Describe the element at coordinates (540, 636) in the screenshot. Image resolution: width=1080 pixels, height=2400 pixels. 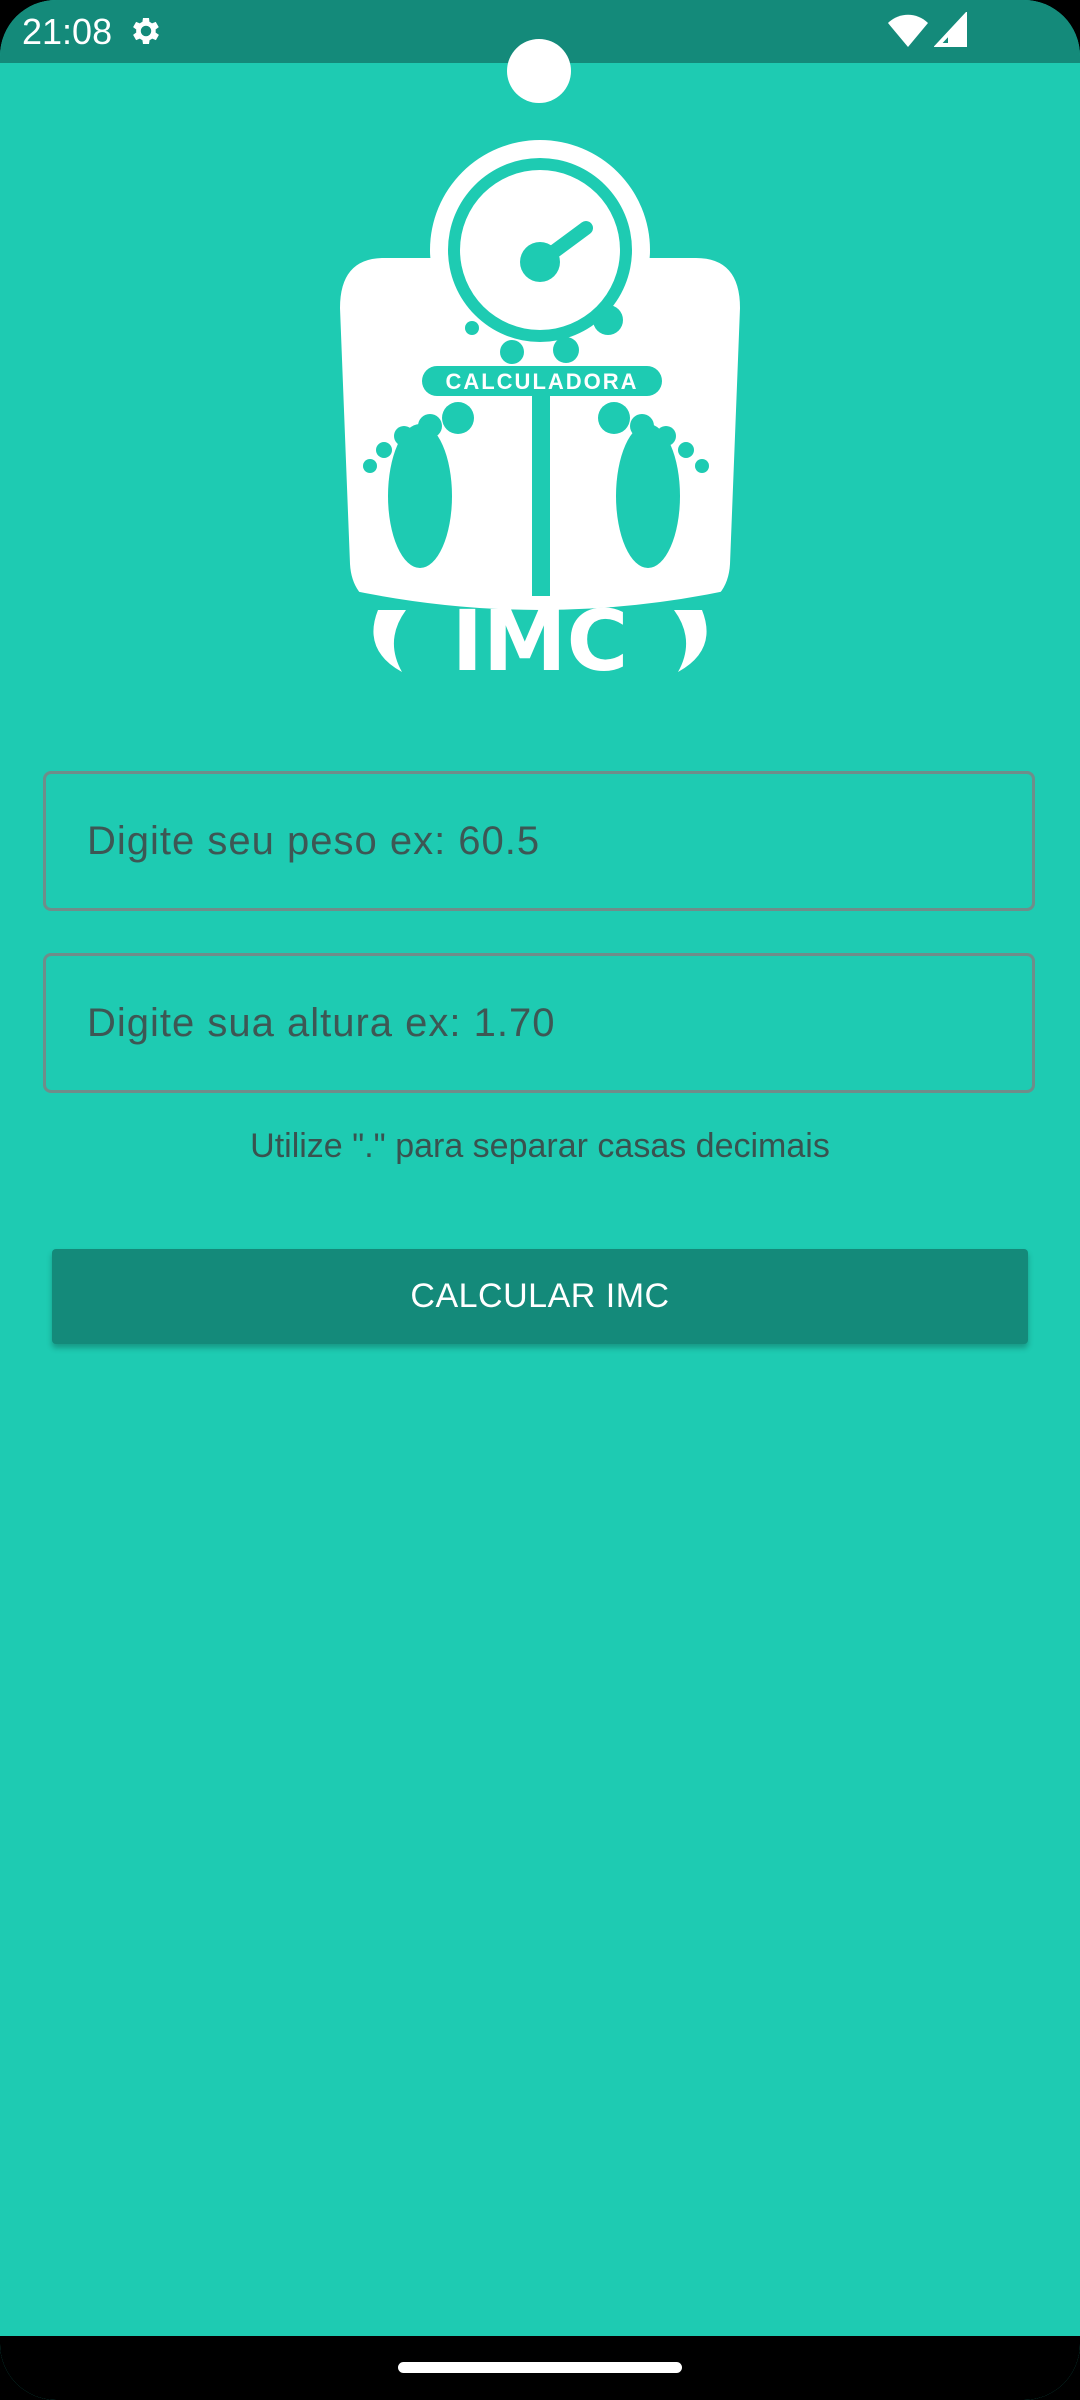
I see `logo-main-text: IMC` at that location.